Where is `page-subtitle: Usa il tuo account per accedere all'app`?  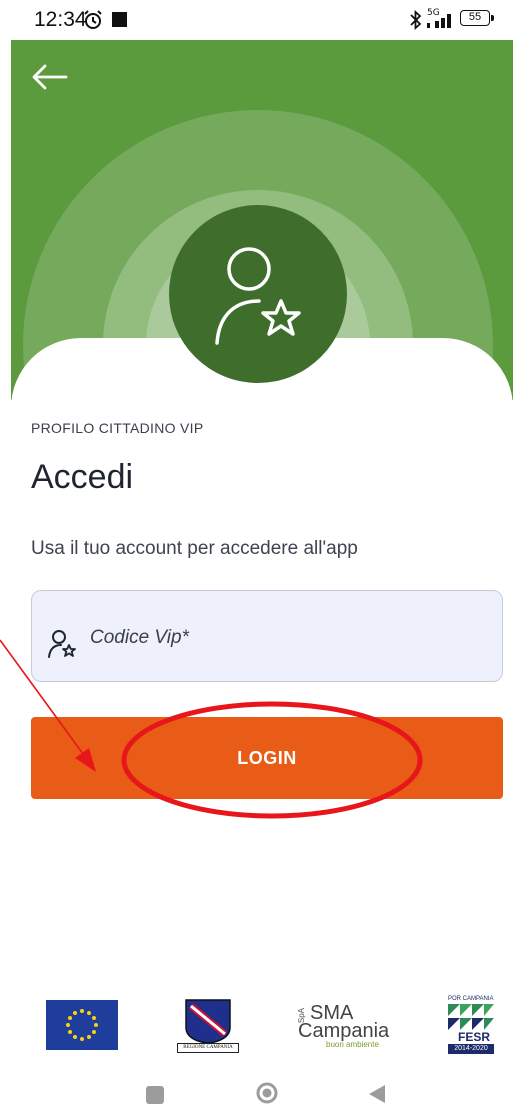
page-subtitle: Usa il tuo account per accedere all'app is located at coordinates (194, 548).